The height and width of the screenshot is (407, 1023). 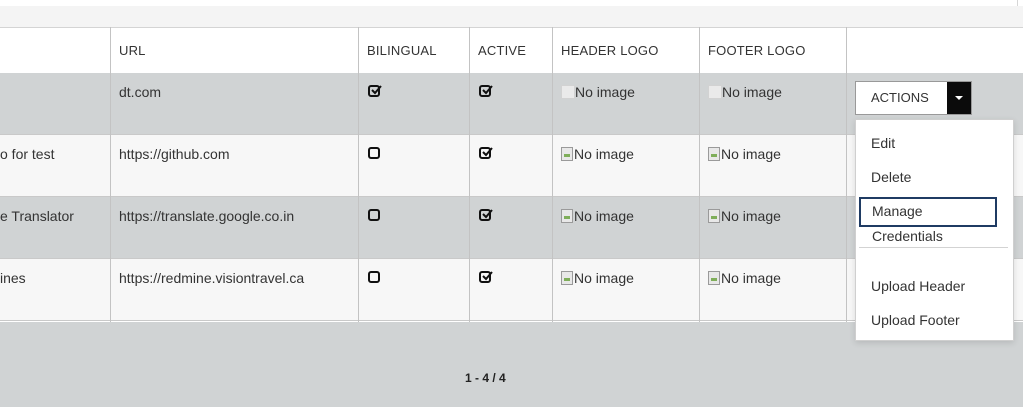 What do you see at coordinates (959, 98) in the screenshot?
I see `caret-down-icon` at bounding box center [959, 98].